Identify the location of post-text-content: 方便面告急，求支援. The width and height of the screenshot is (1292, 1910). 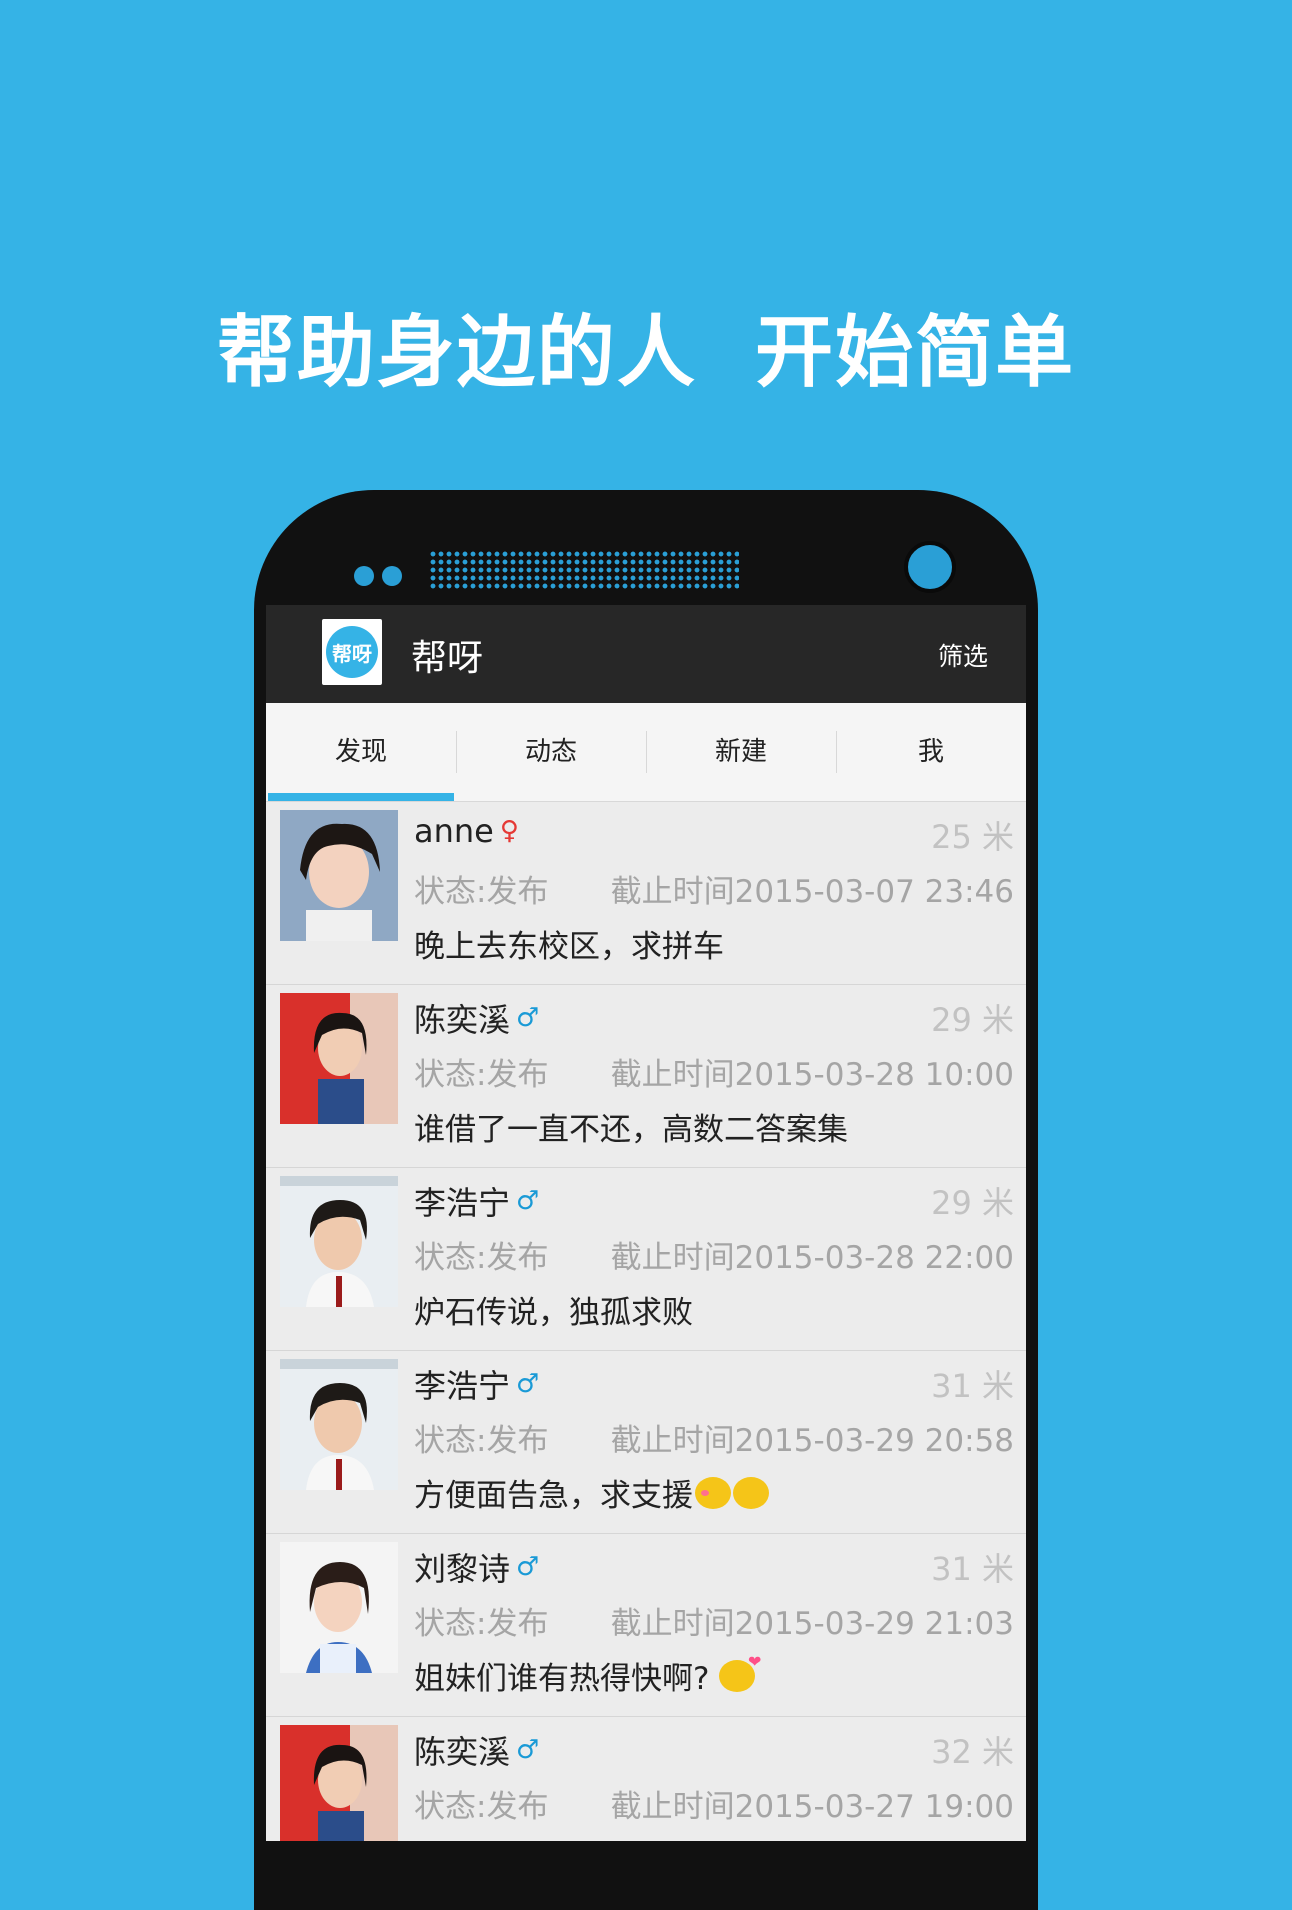
(553, 1496).